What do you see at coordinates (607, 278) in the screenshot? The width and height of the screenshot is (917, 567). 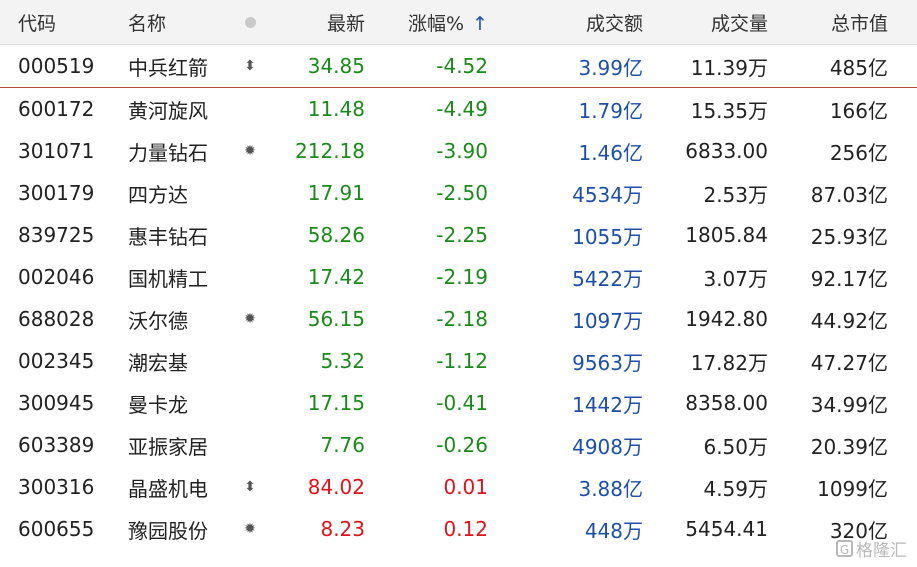 I see `cell-turnover: 5422万` at bounding box center [607, 278].